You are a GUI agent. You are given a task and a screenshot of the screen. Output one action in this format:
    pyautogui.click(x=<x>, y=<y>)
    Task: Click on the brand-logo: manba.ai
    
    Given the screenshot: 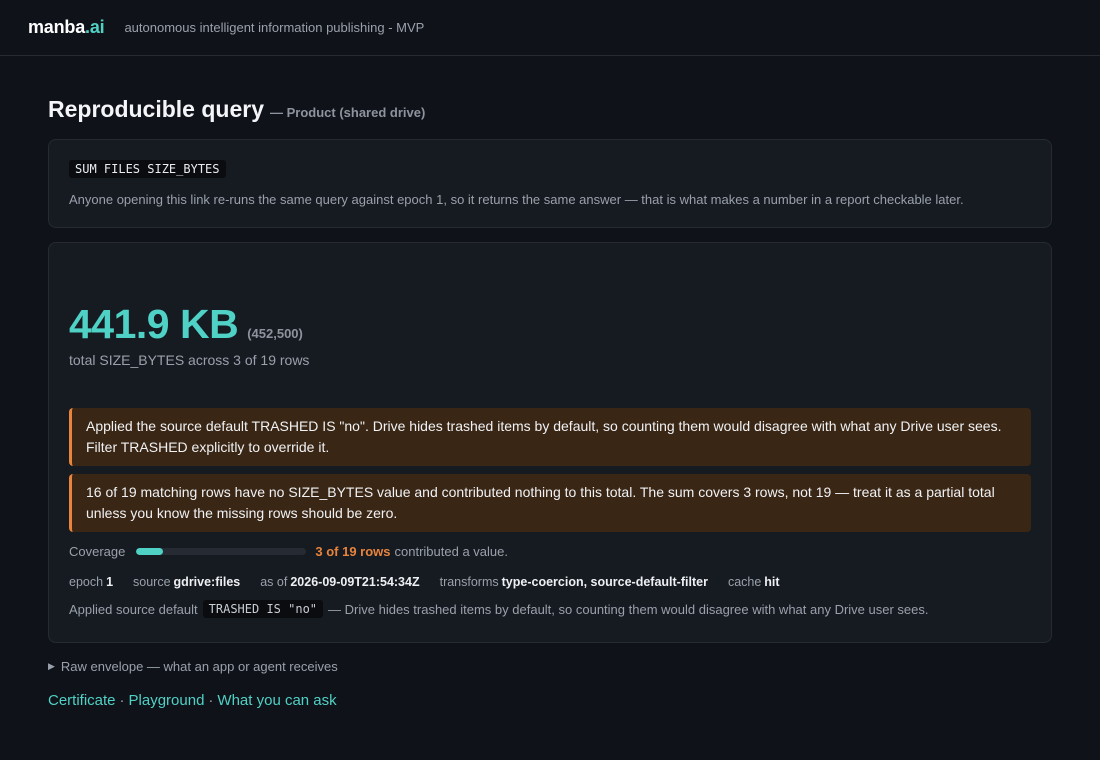 What is the action you would take?
    pyautogui.click(x=66, y=27)
    